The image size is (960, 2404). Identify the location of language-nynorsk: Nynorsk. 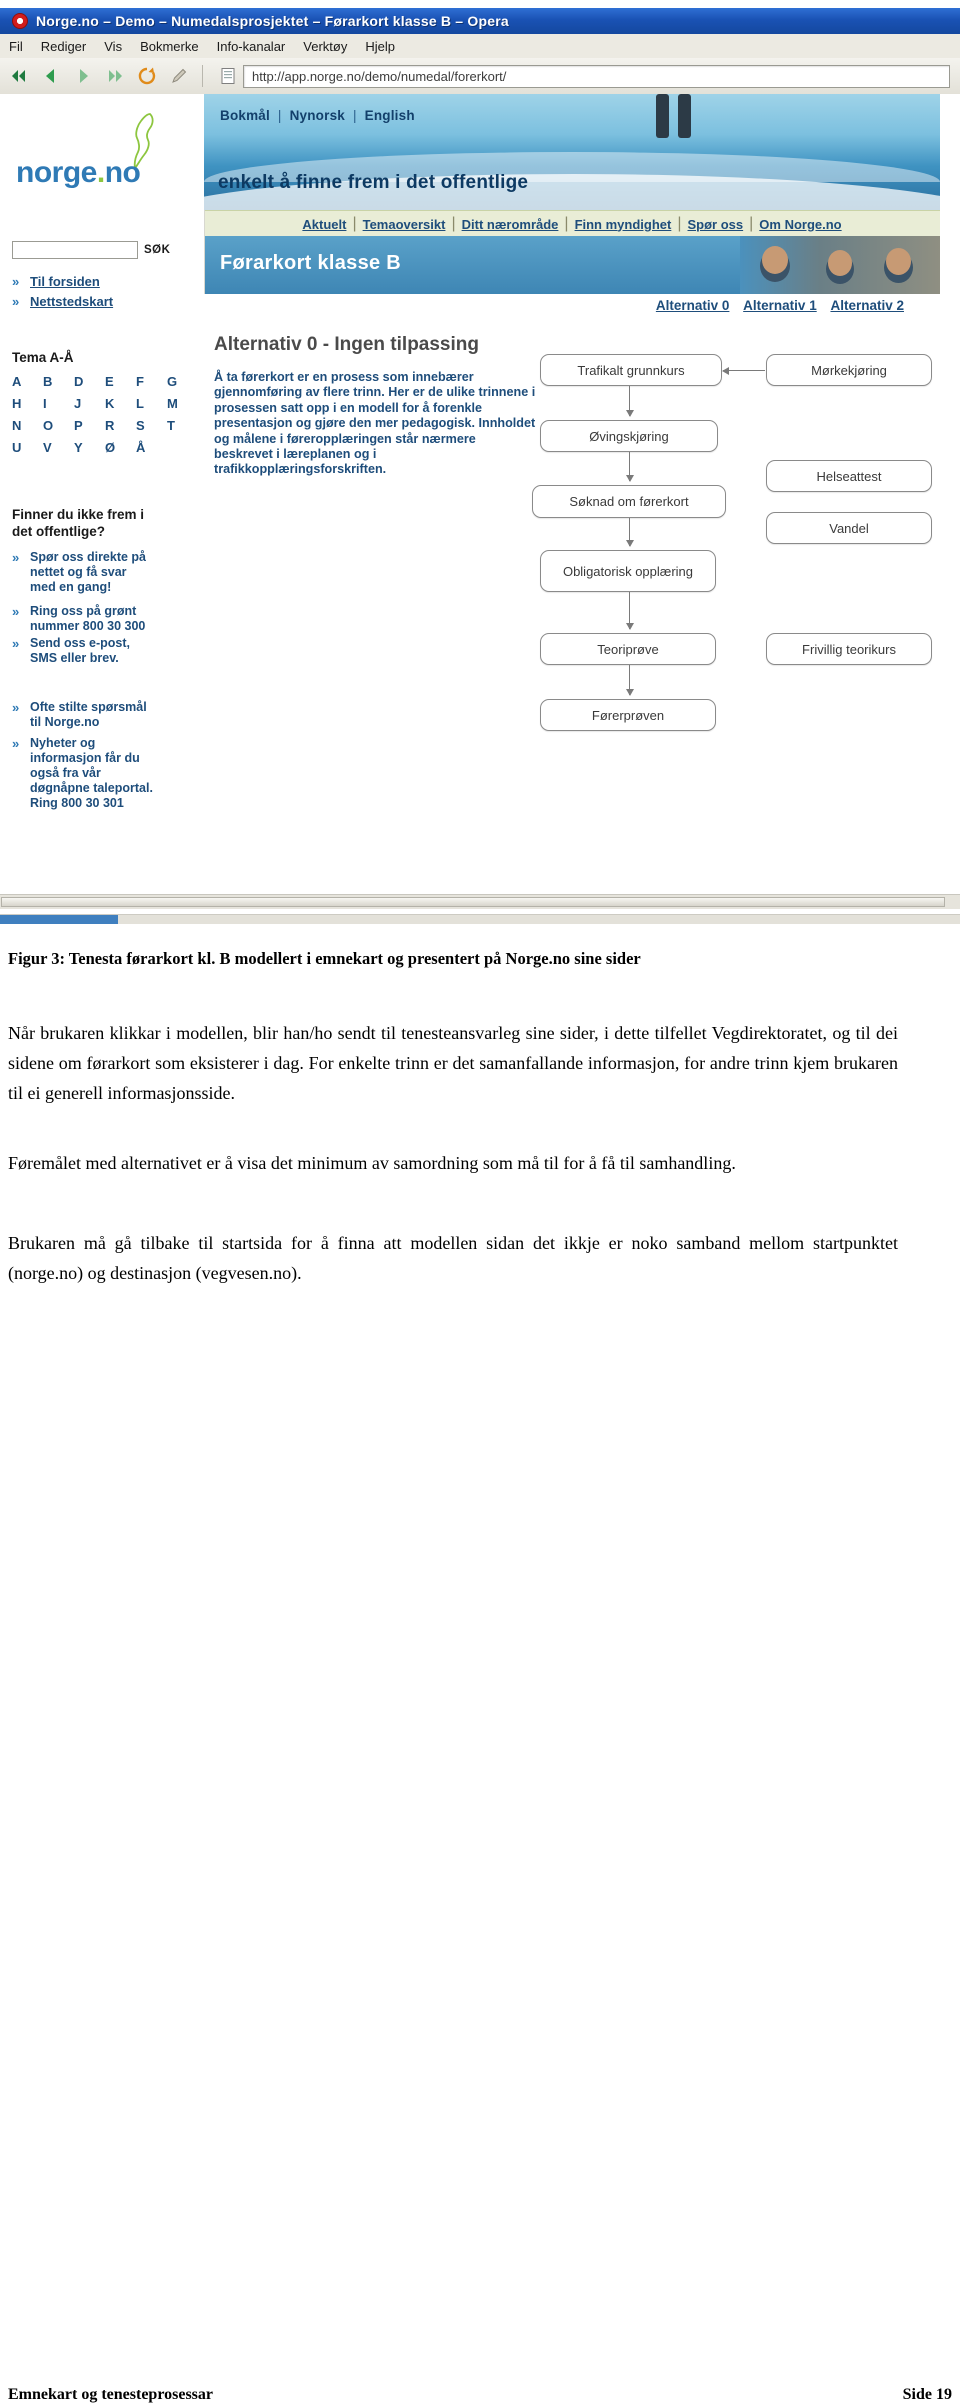
(317, 115).